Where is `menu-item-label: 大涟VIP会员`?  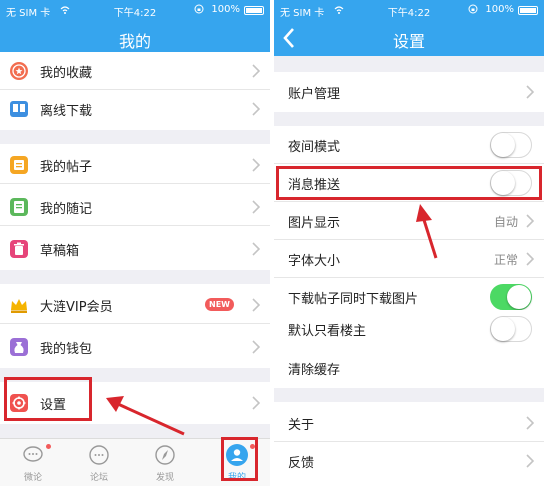 menu-item-label: 大涟VIP会员 is located at coordinates (76, 307).